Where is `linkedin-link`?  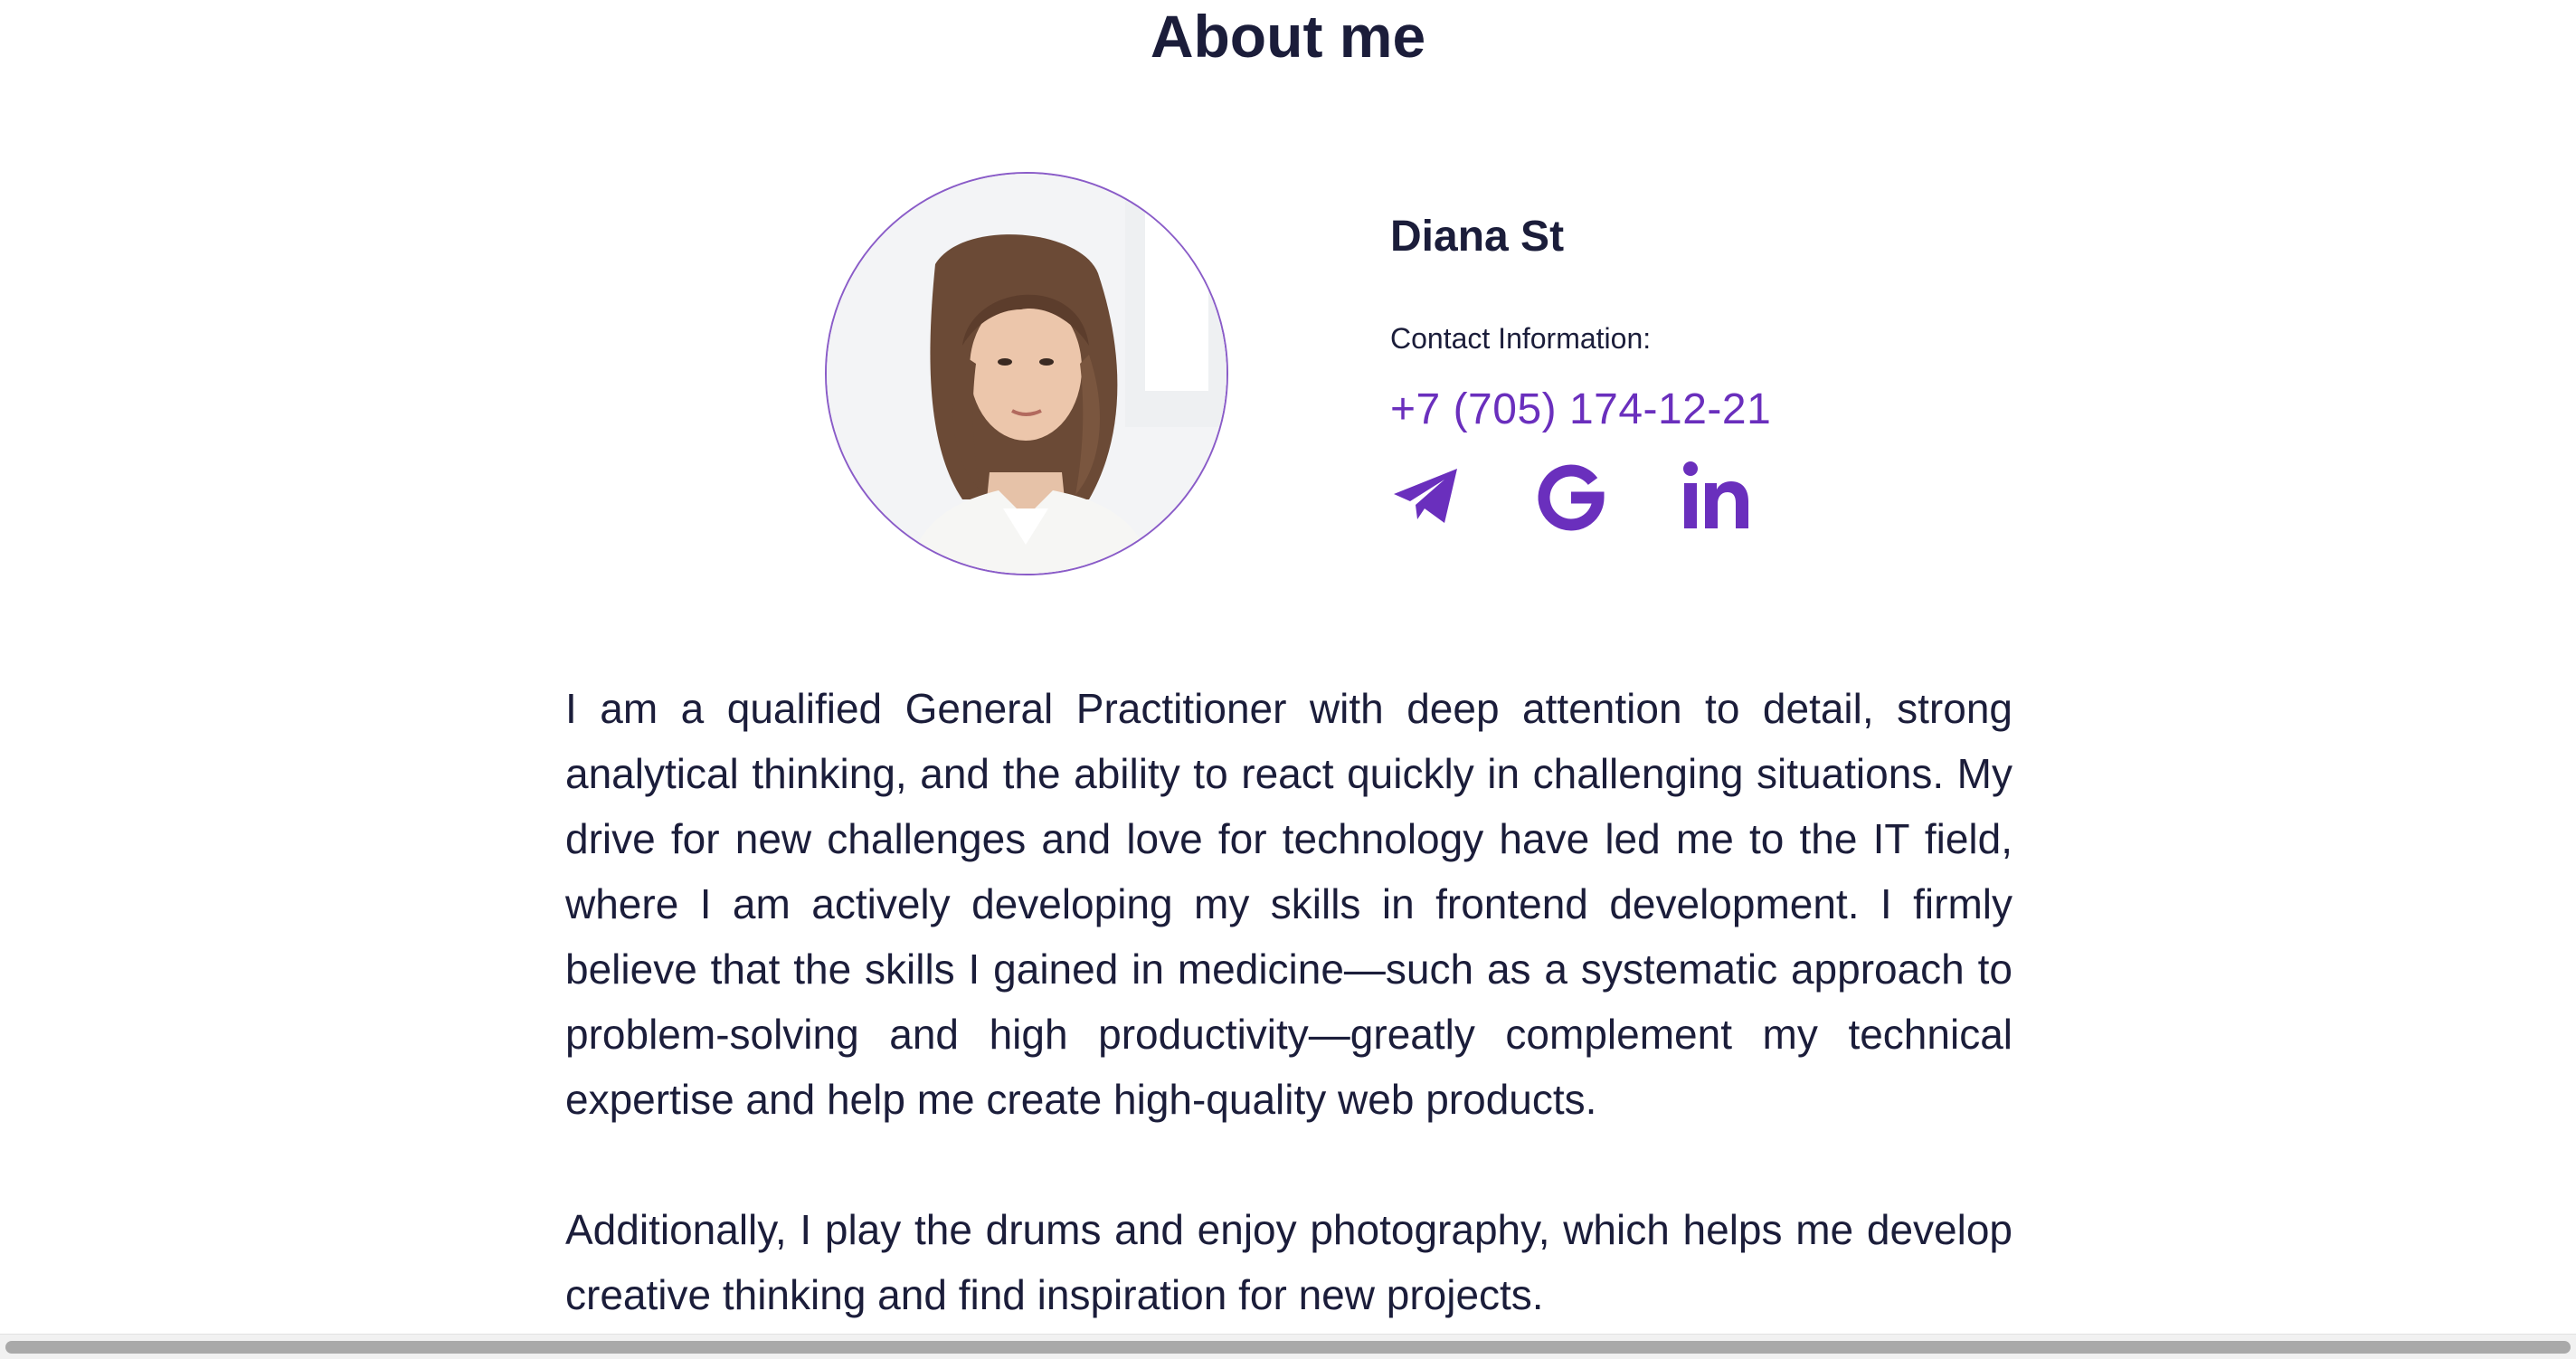
linkedin-link is located at coordinates (1716, 496).